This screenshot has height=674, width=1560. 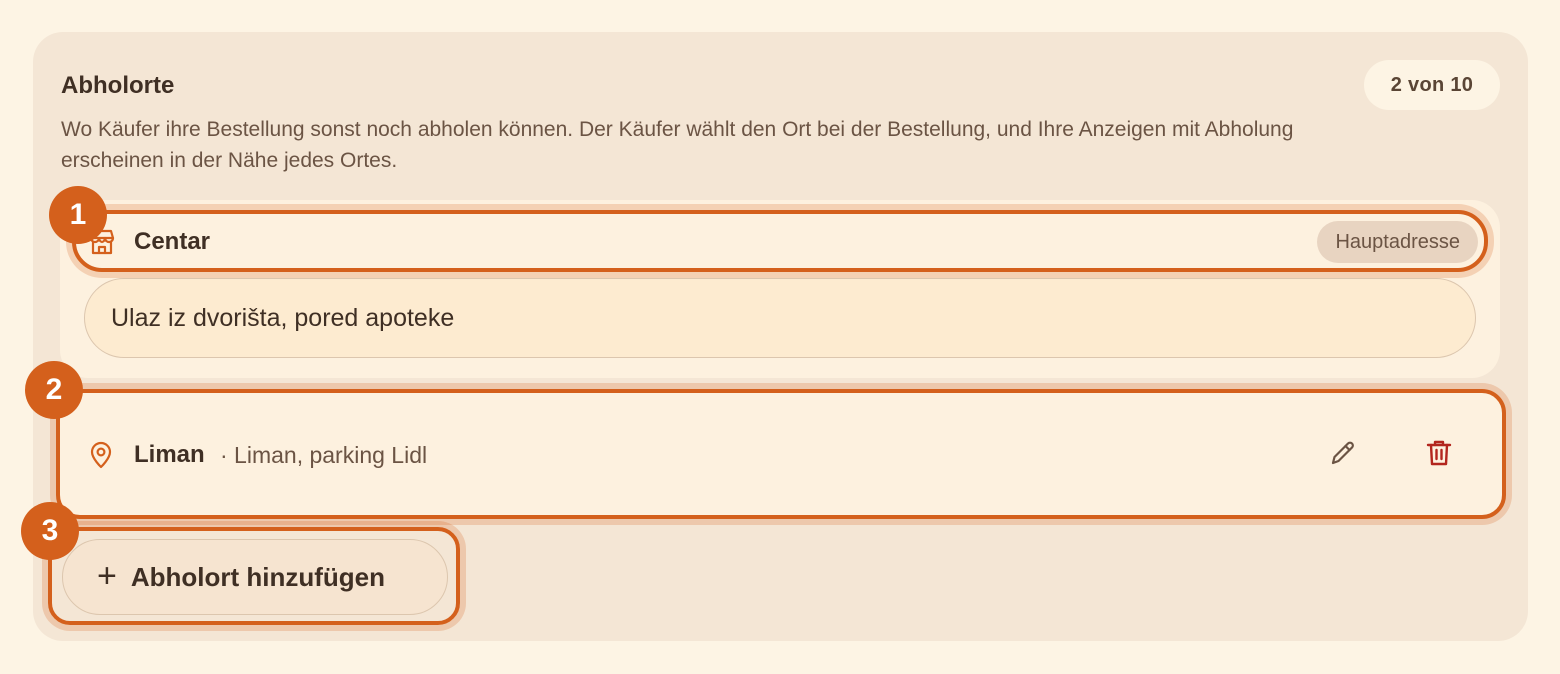 I want to click on add-pickup-location-button: + Abholort hinzufügen, so click(x=255, y=577).